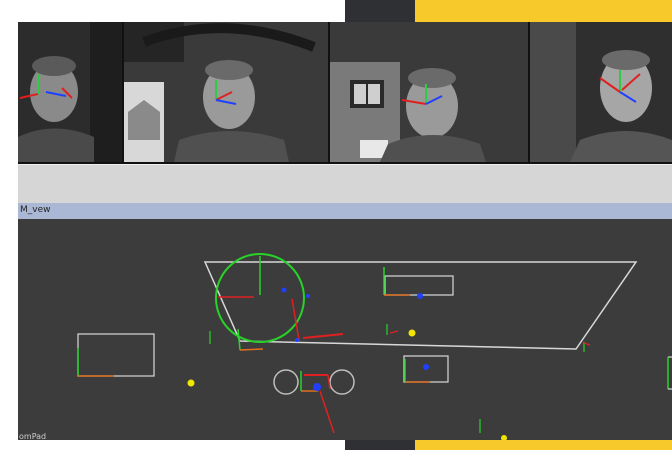  I want to click on view-title-bar, so click(345, 211).